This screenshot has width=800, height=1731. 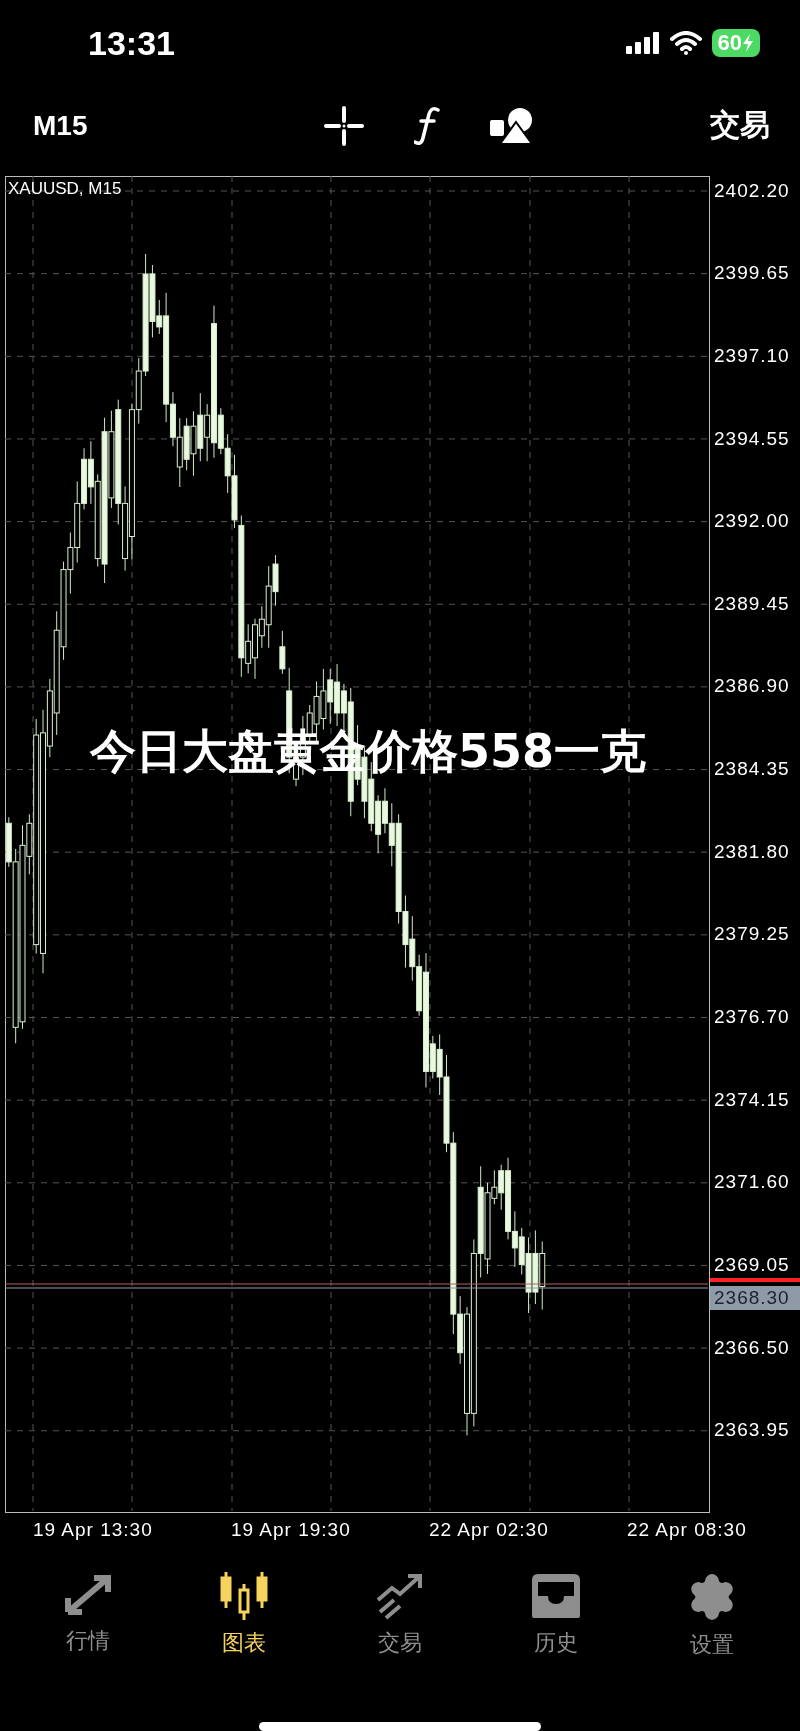 I want to click on price-label: 2363.95, so click(x=752, y=1430).